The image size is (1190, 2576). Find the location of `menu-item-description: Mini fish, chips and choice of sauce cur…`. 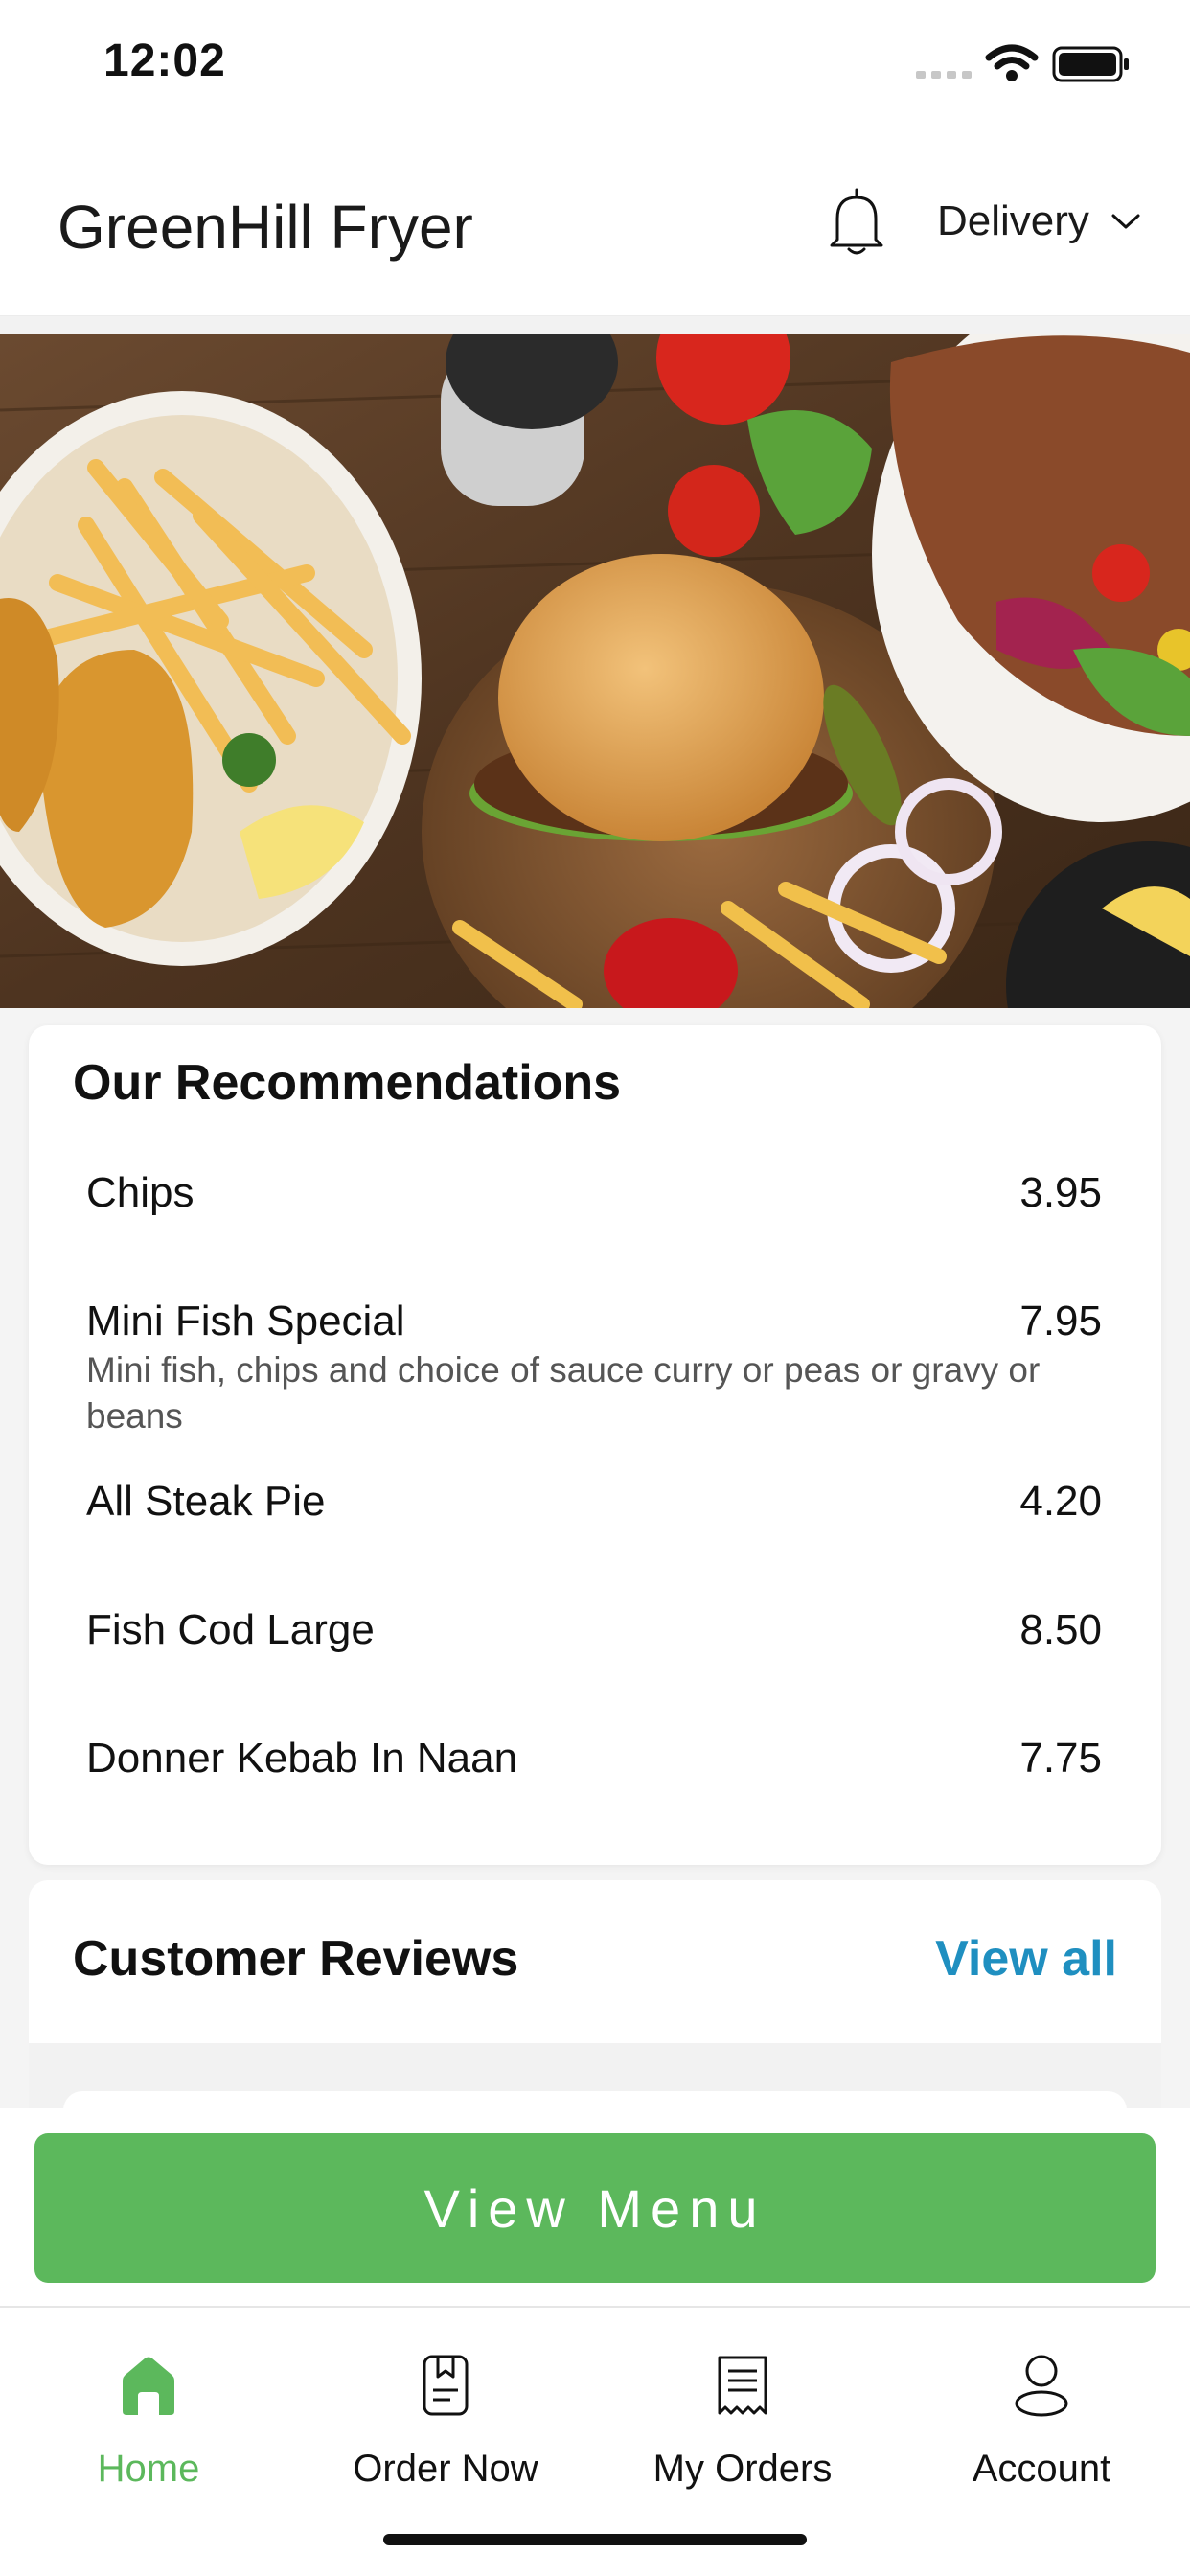

menu-item-description: Mini fish, chips and choice of sauce cur… is located at coordinates (563, 1393).